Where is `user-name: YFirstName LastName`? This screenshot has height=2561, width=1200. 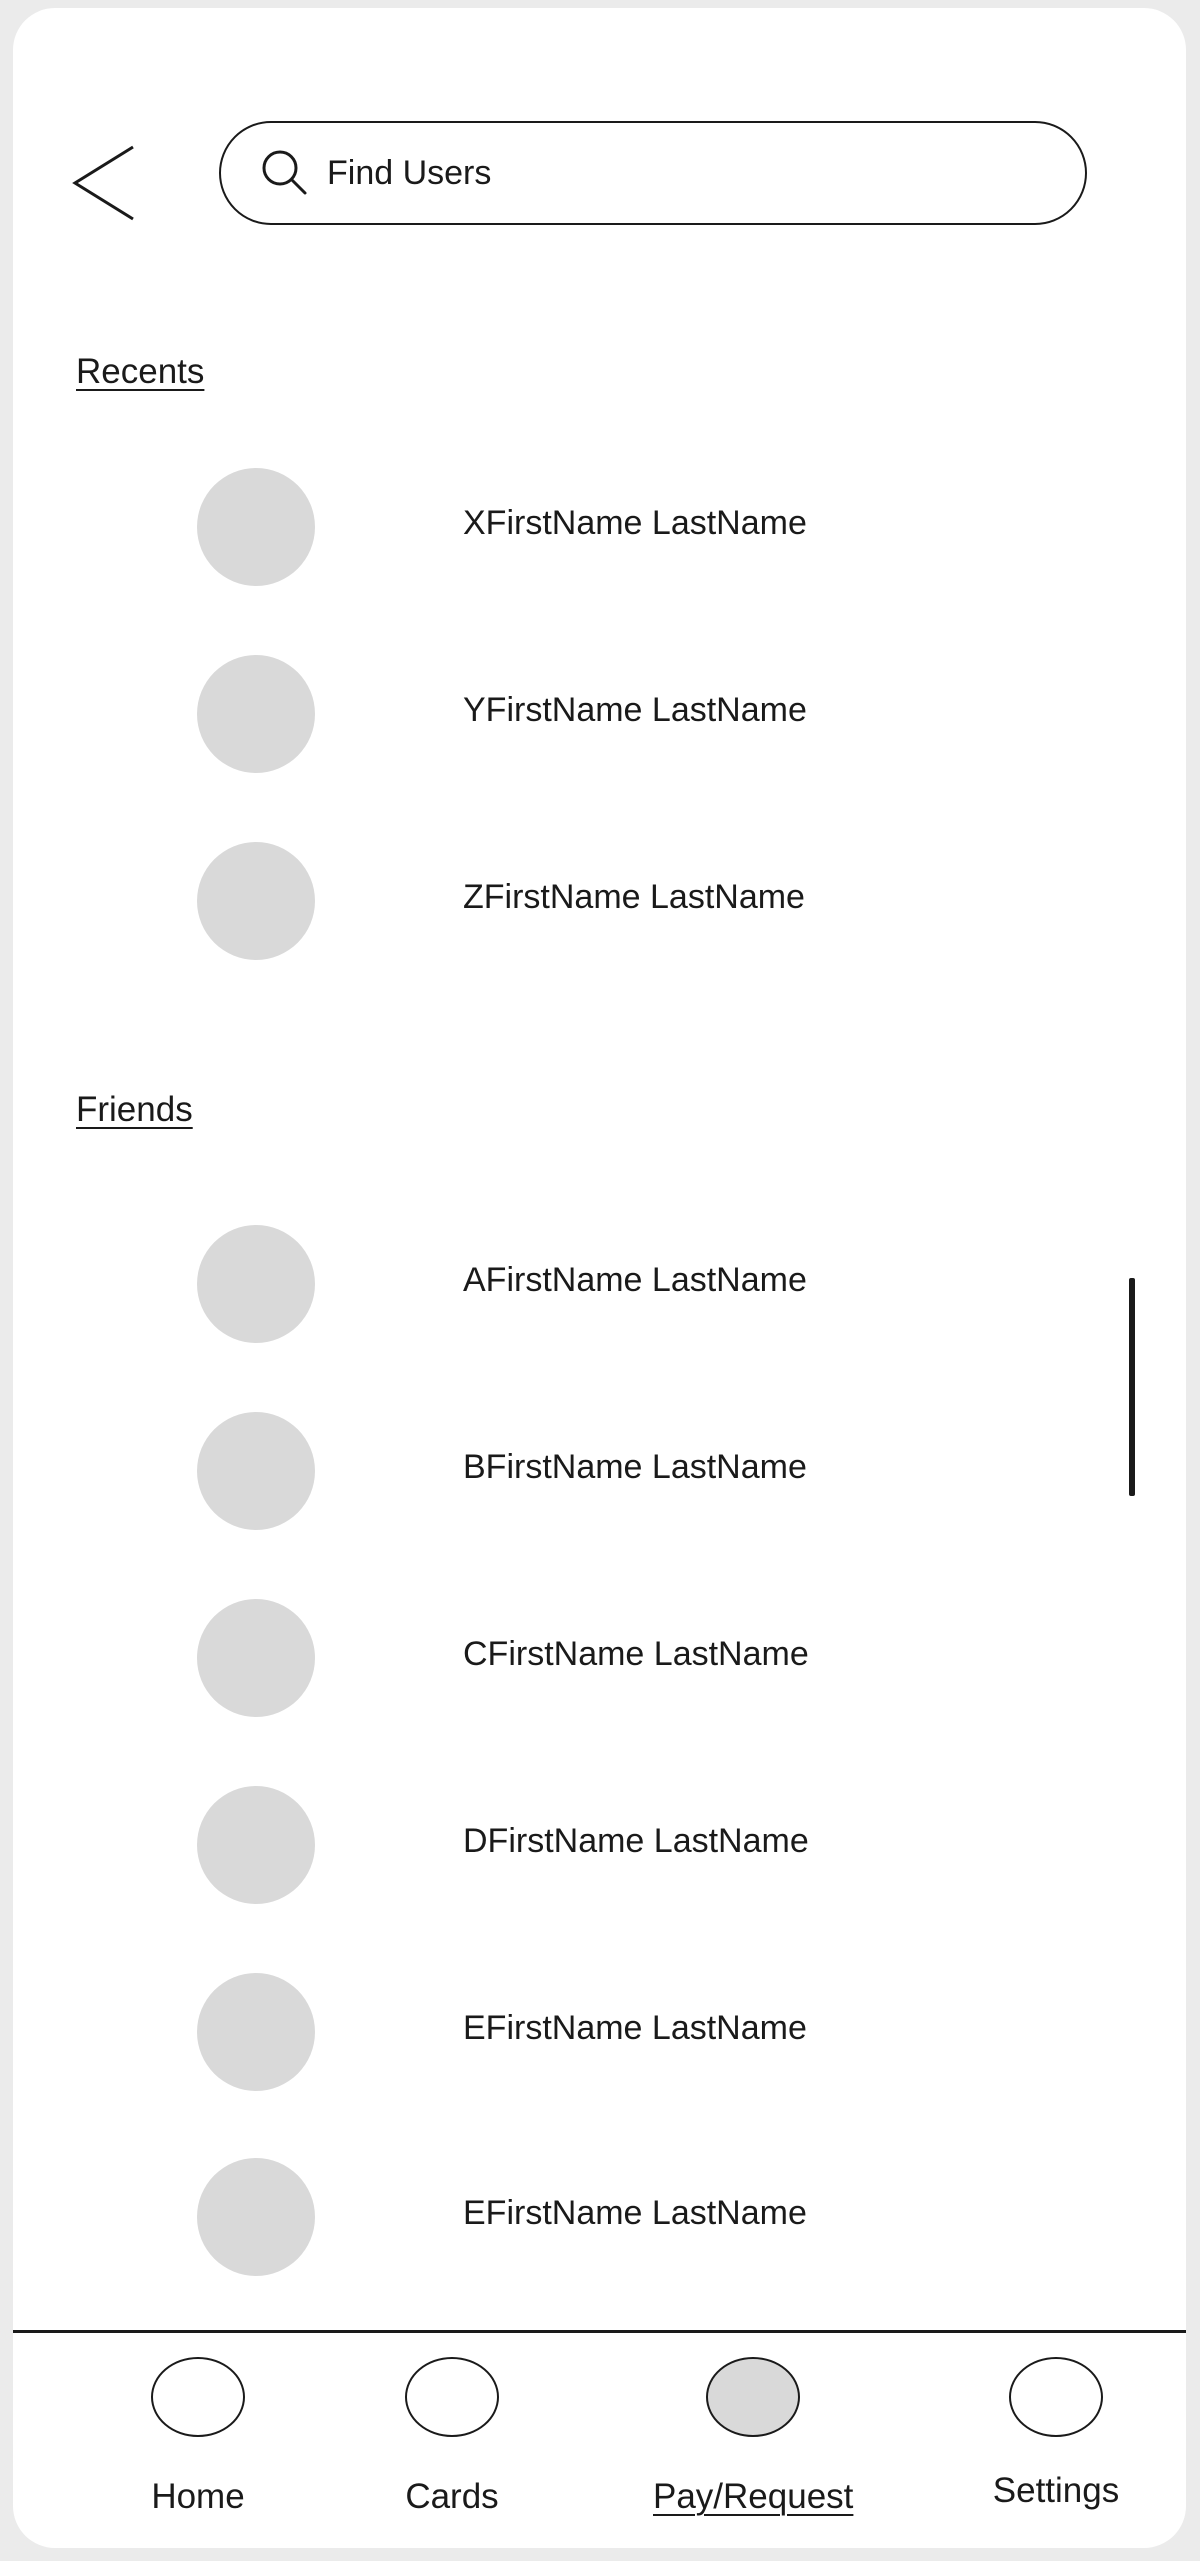 user-name: YFirstName LastName is located at coordinates (635, 710).